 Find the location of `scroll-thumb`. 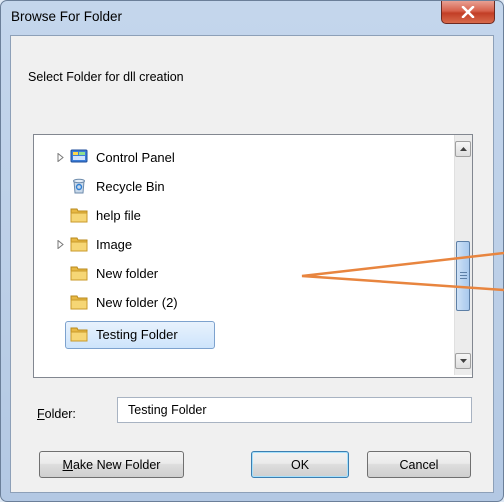

scroll-thumb is located at coordinates (463, 276).